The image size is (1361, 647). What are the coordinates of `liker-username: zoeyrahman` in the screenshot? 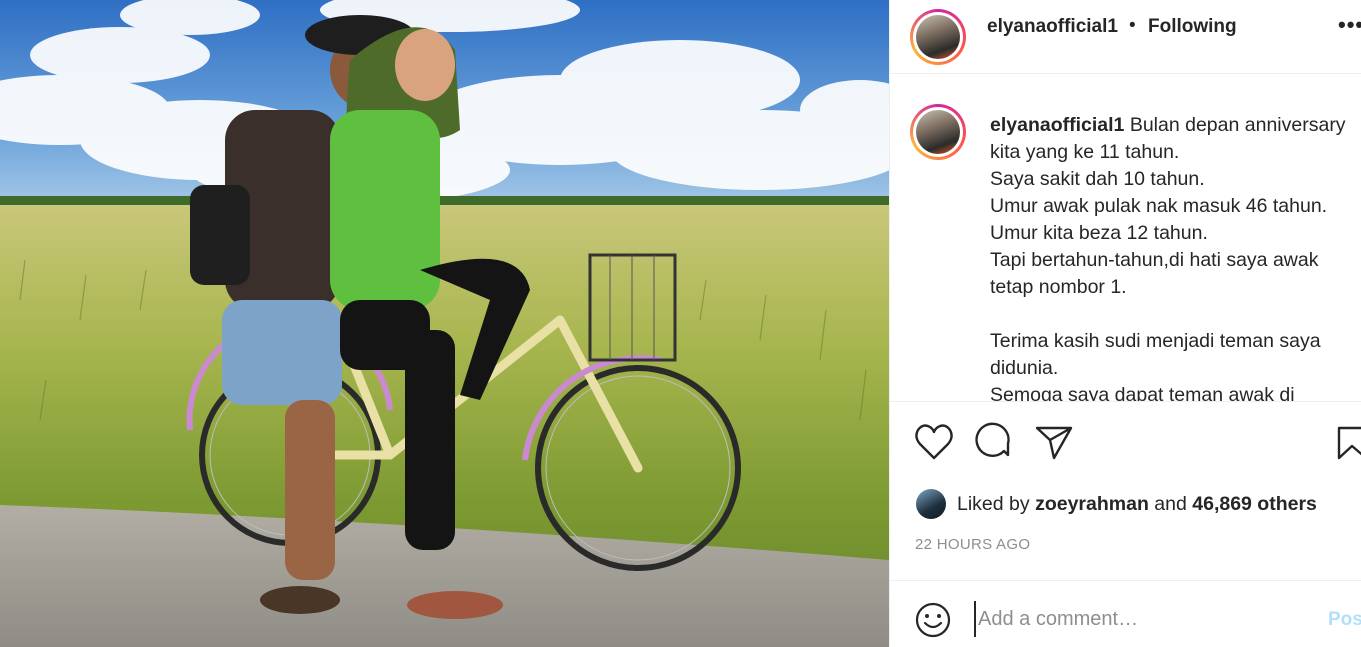 It's located at (1092, 504).